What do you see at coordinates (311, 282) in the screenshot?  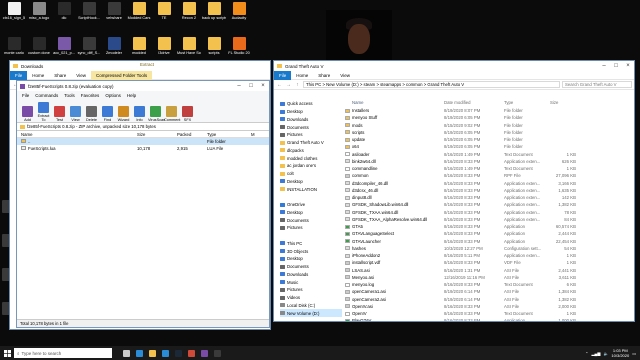 I see `nav-item: Music` at bounding box center [311, 282].